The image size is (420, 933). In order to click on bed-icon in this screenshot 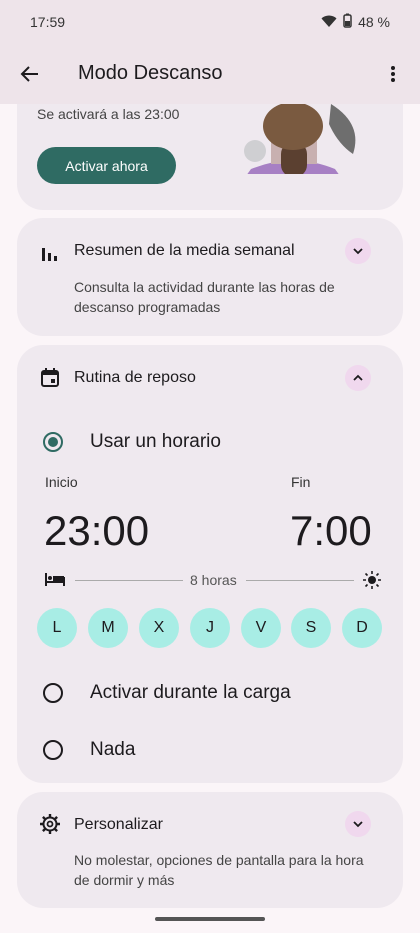, I will do `click(55, 579)`.